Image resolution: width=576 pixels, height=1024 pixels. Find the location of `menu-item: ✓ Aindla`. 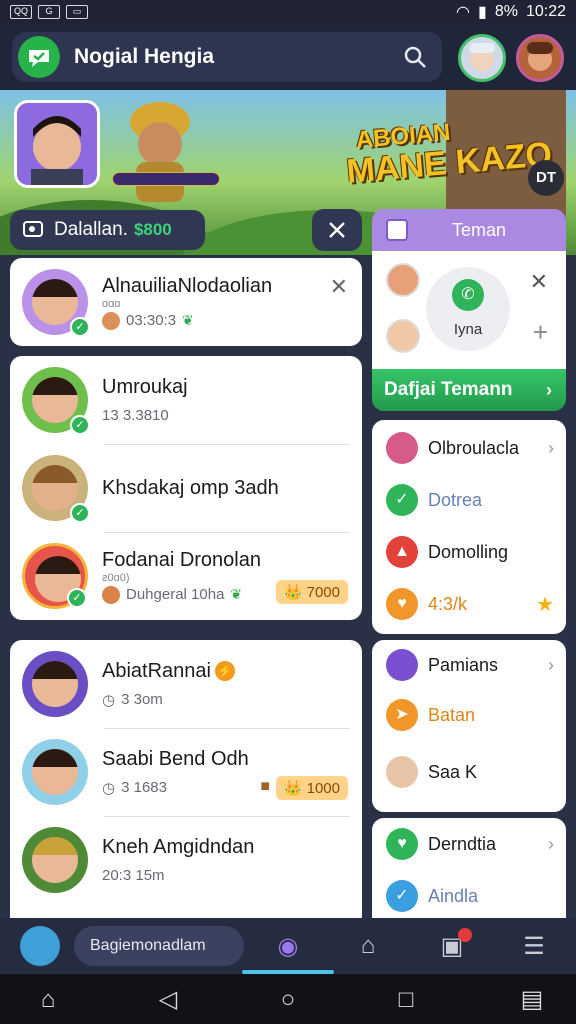

menu-item: ✓ Aindla is located at coordinates (469, 894).